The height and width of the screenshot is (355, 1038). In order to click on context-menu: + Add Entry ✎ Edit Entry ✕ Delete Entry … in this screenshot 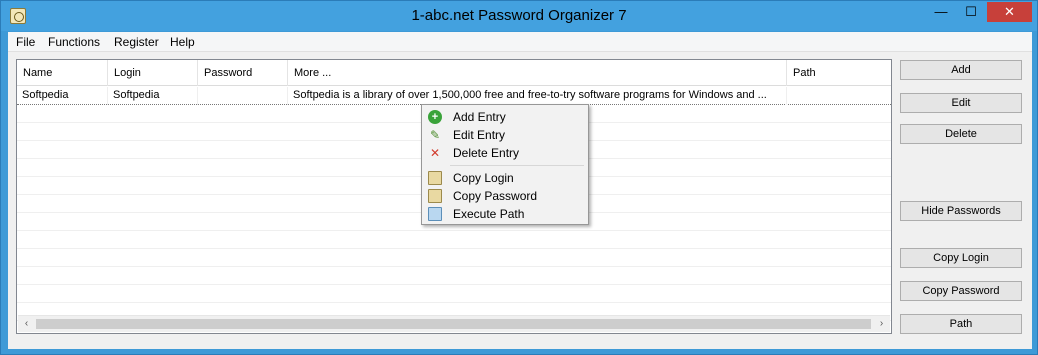, I will do `click(505, 164)`.